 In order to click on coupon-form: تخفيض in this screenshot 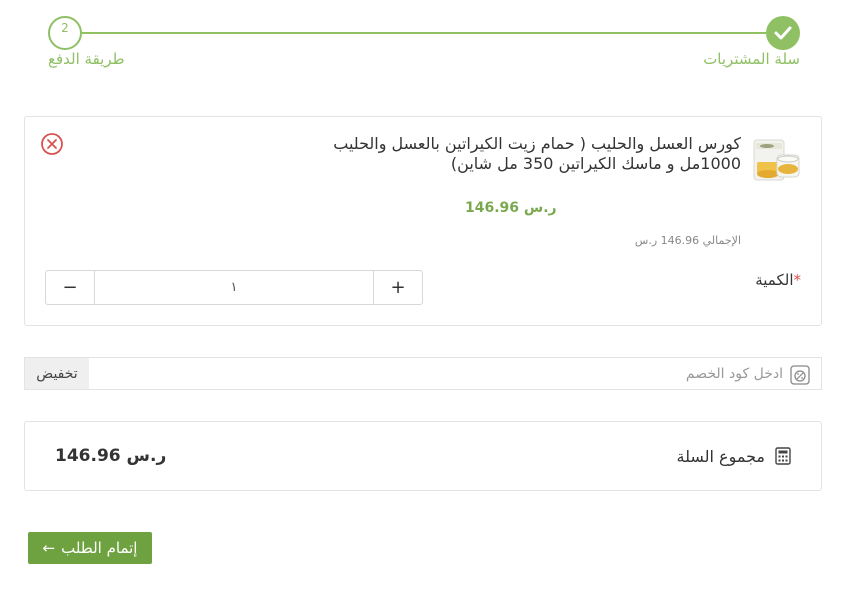, I will do `click(423, 373)`.